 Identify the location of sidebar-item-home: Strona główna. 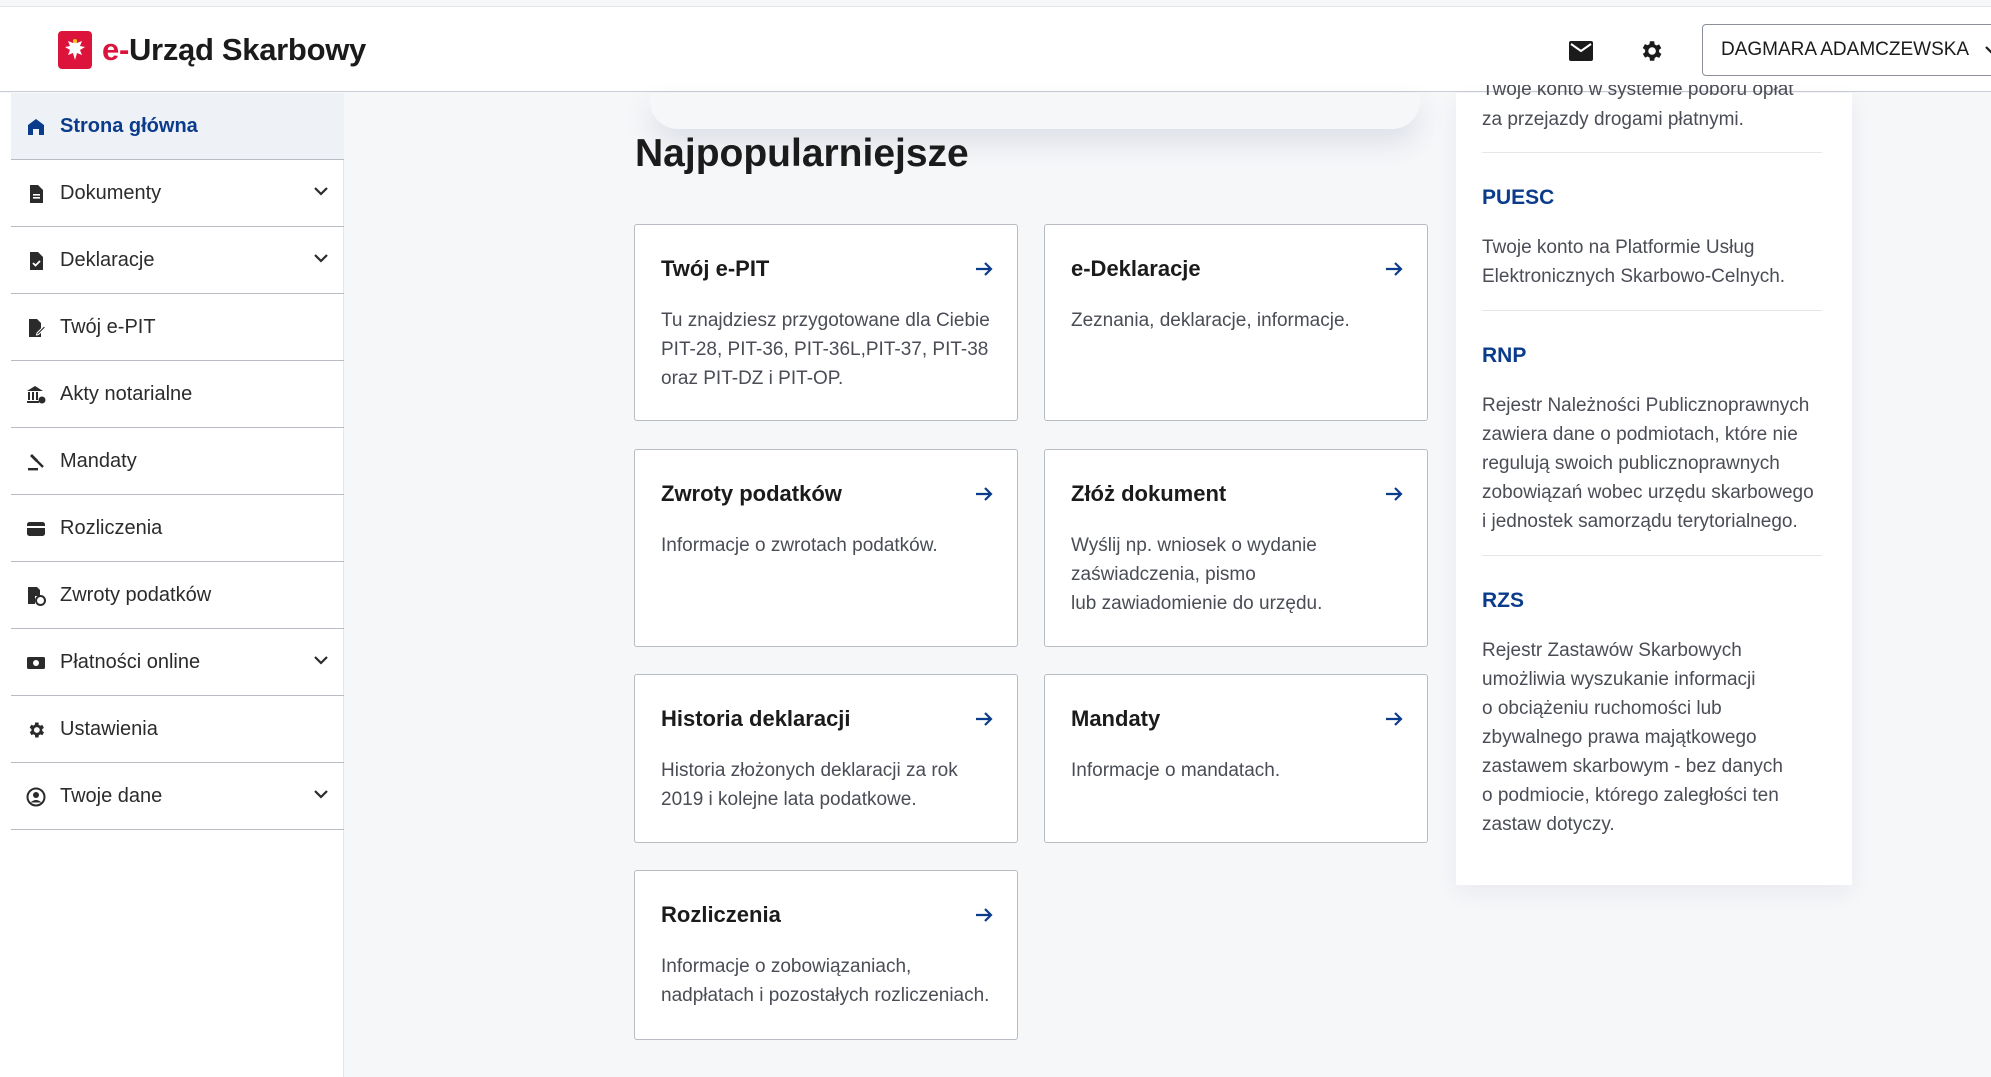
(177, 126).